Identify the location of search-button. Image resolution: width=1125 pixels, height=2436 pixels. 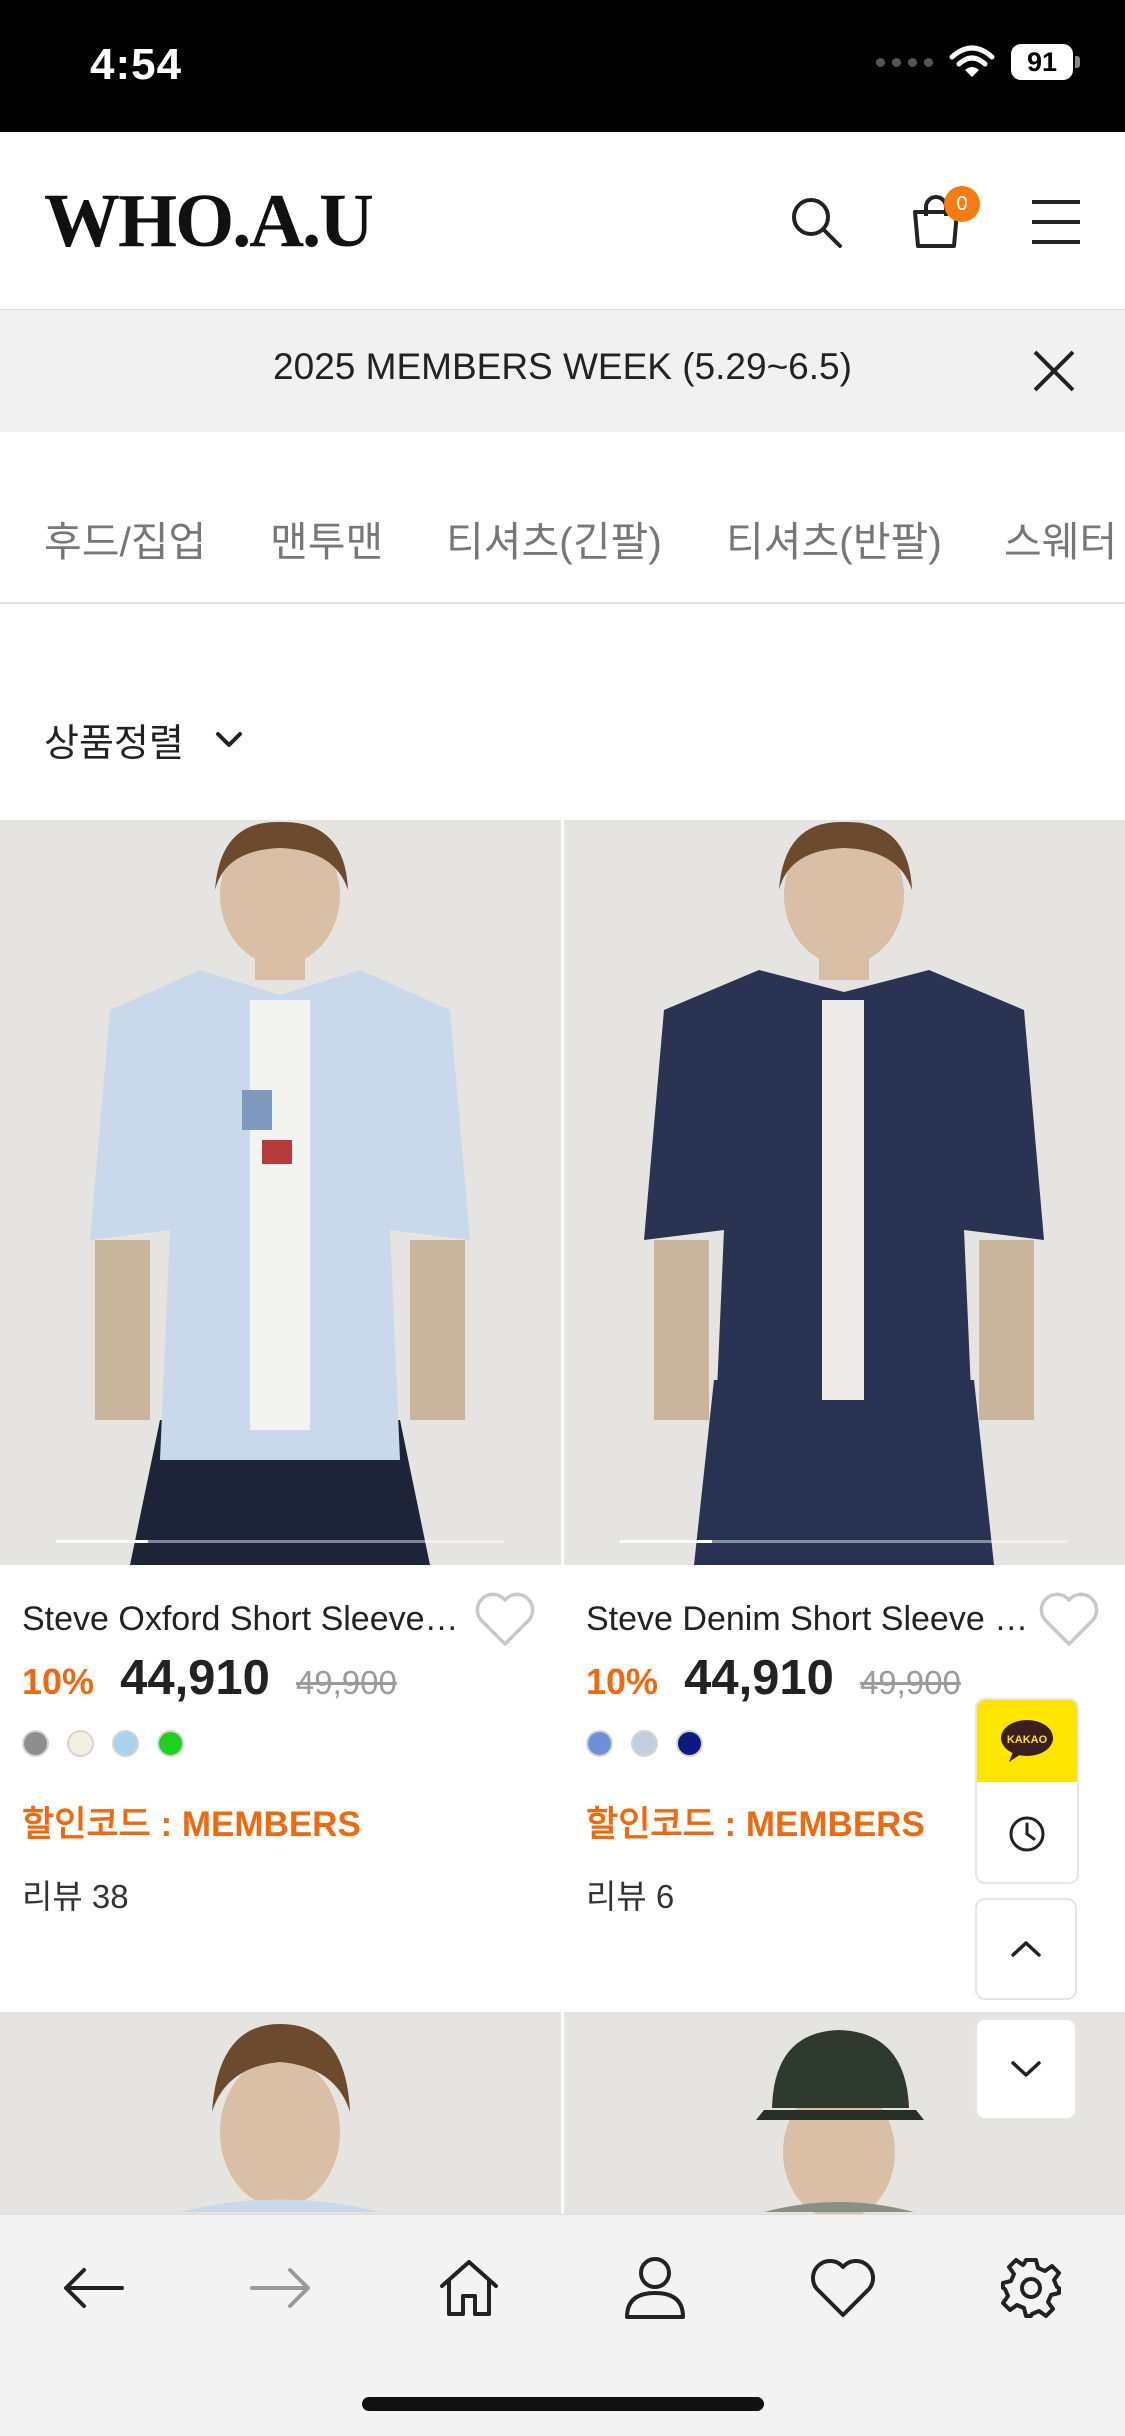
(816, 222).